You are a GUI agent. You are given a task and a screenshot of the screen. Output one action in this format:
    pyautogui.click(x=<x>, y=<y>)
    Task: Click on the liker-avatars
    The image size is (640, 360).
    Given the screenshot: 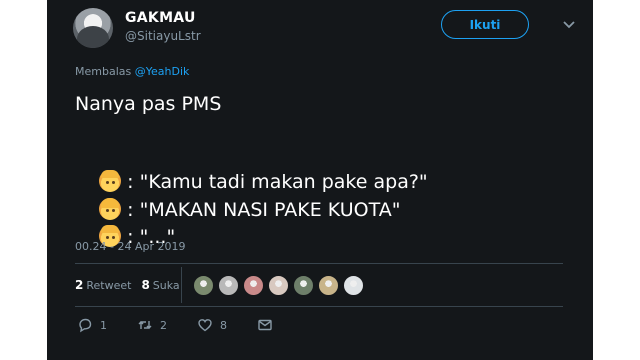 What is the action you would take?
    pyautogui.click(x=280, y=285)
    